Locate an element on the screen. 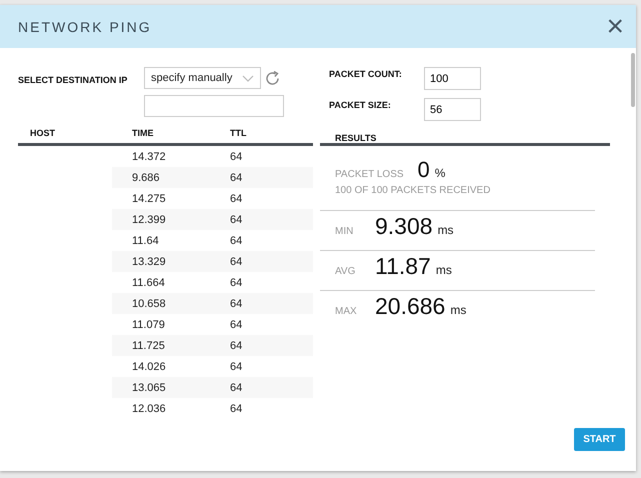 This screenshot has width=641, height=478. stat-value: 0 is located at coordinates (424, 170).